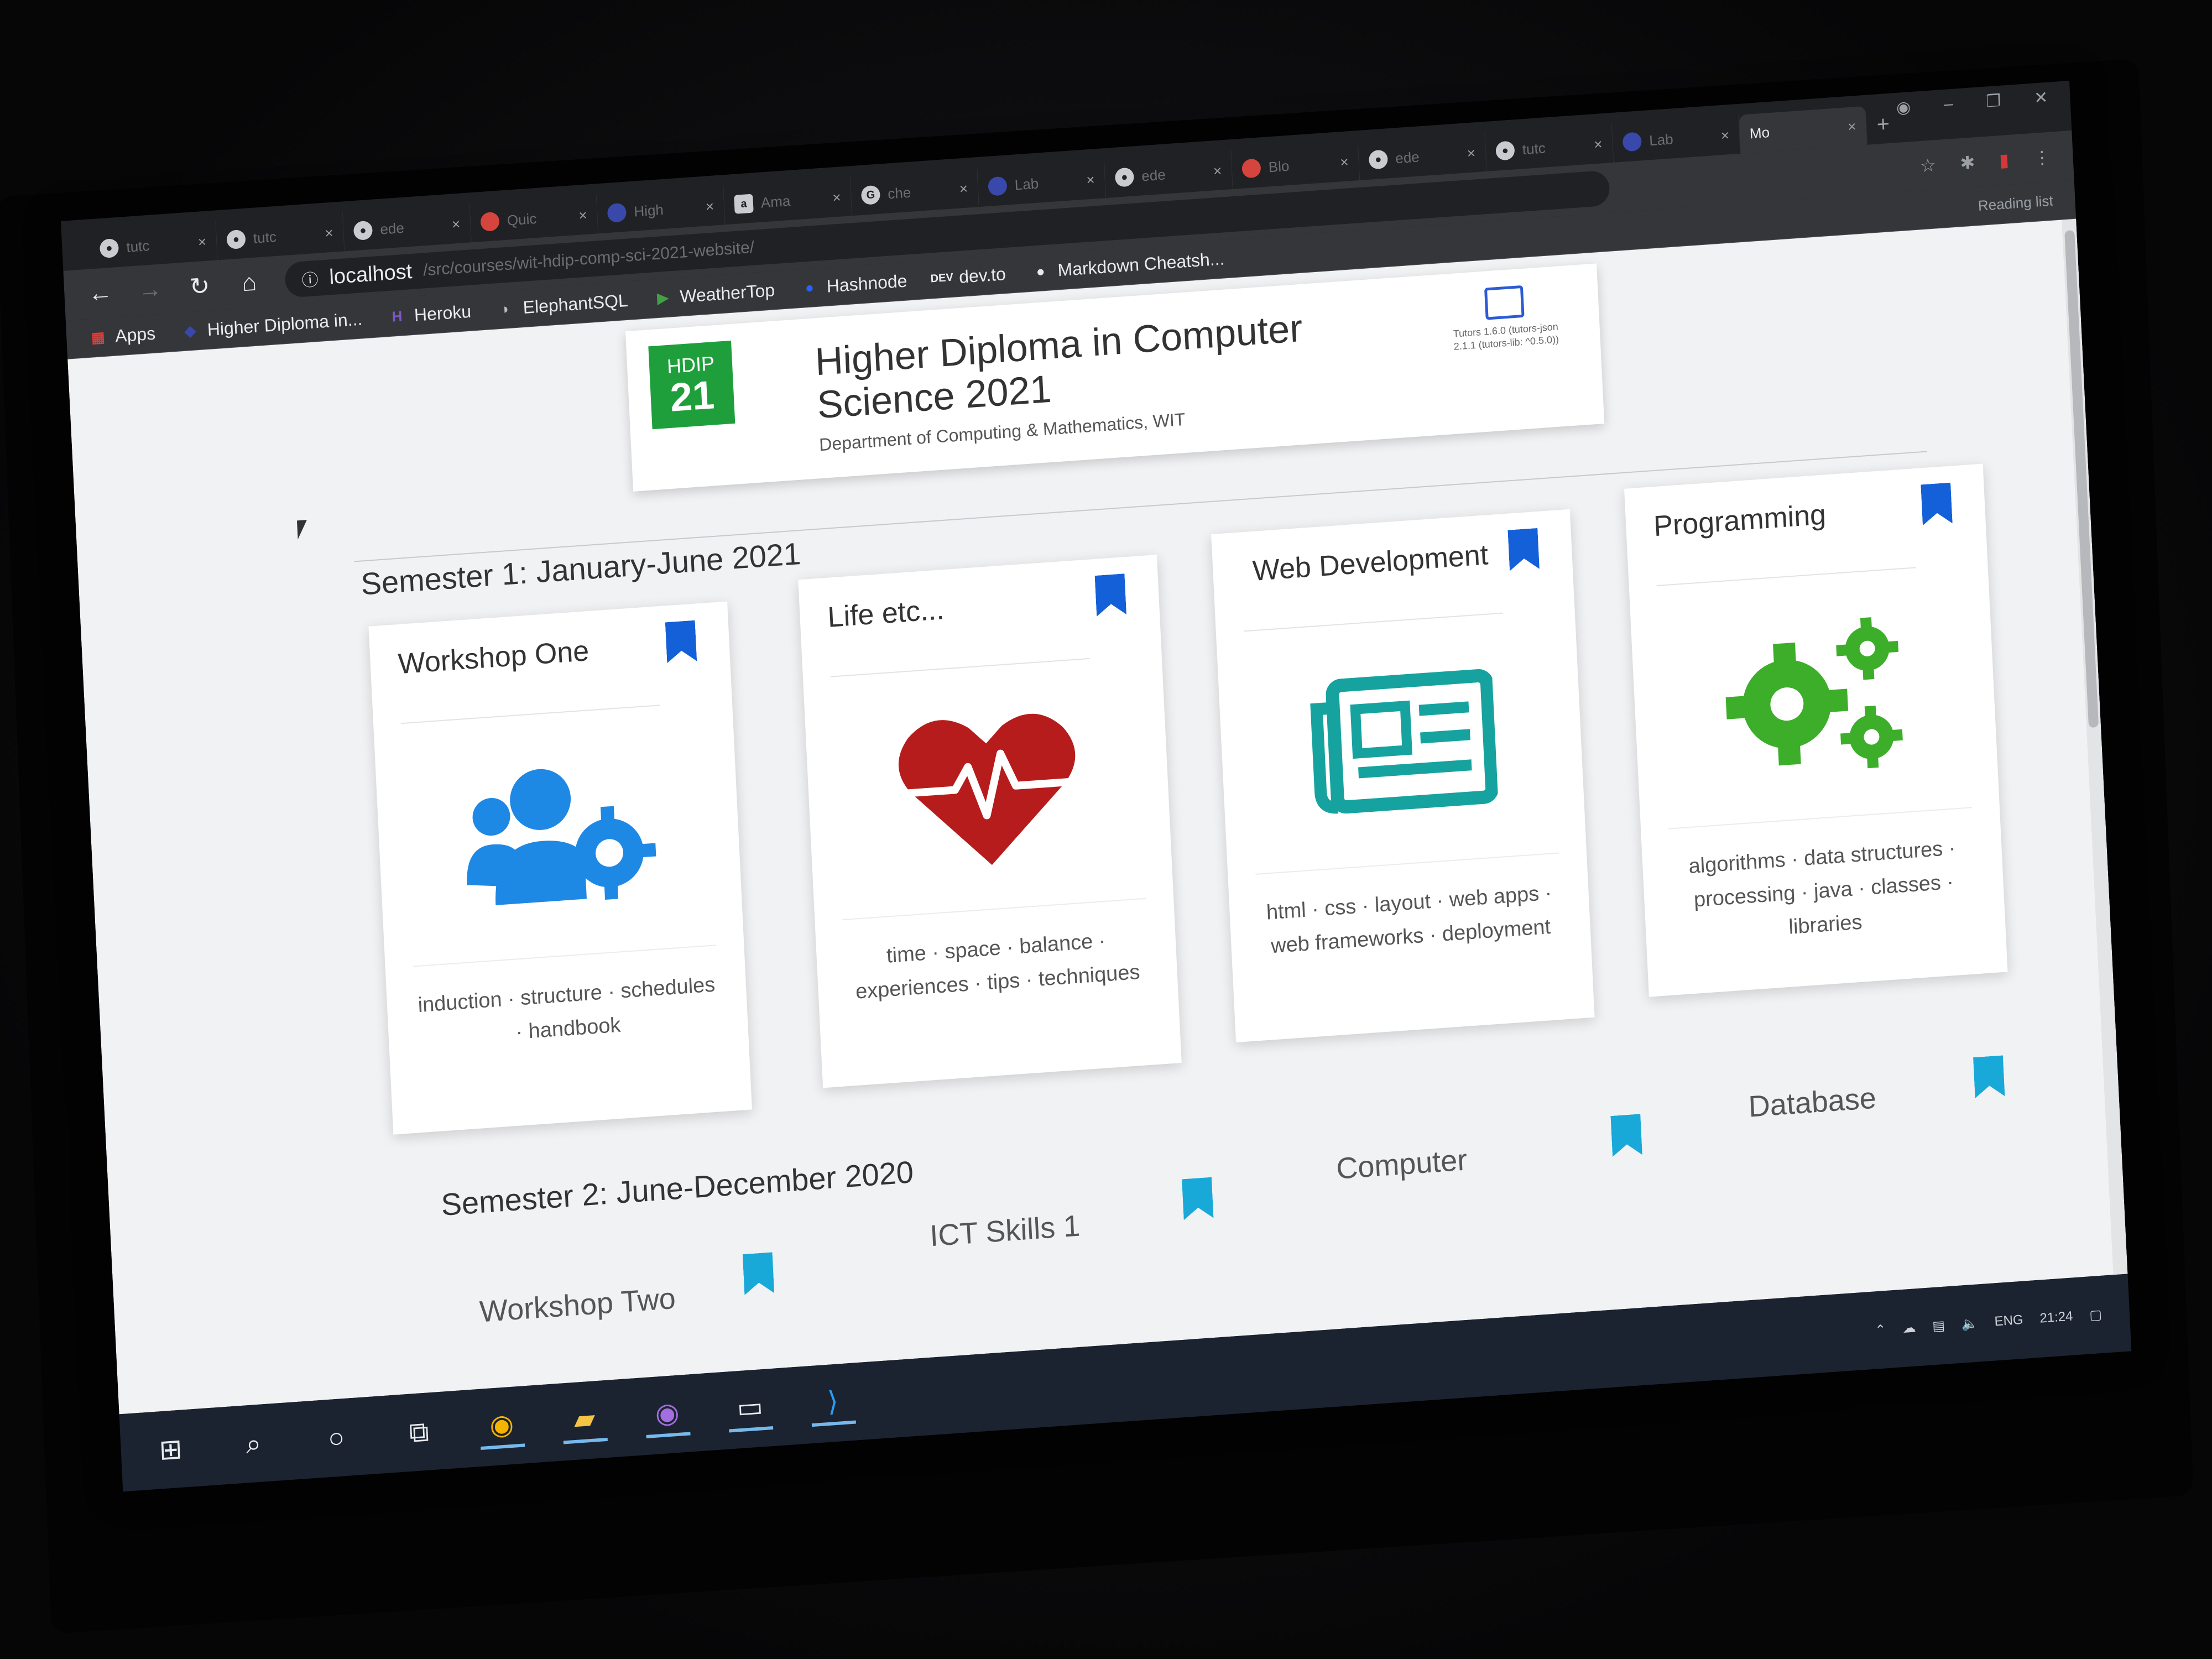 This screenshot has width=2212, height=1659. Describe the element at coordinates (99, 337) in the screenshot. I see `apps-grid-icon: ▦` at that location.